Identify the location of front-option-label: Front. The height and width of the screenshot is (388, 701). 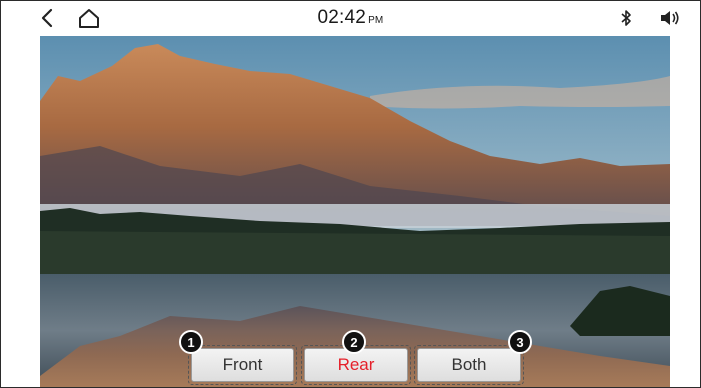
(242, 365).